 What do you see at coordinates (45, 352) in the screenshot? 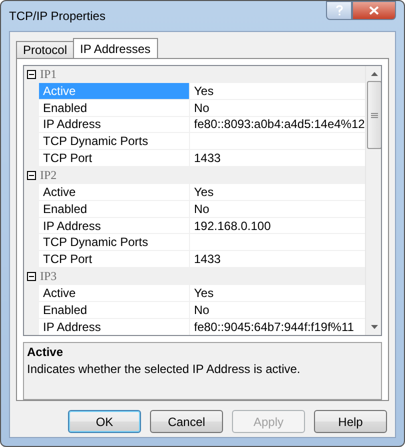
I see `description-title: Active` at bounding box center [45, 352].